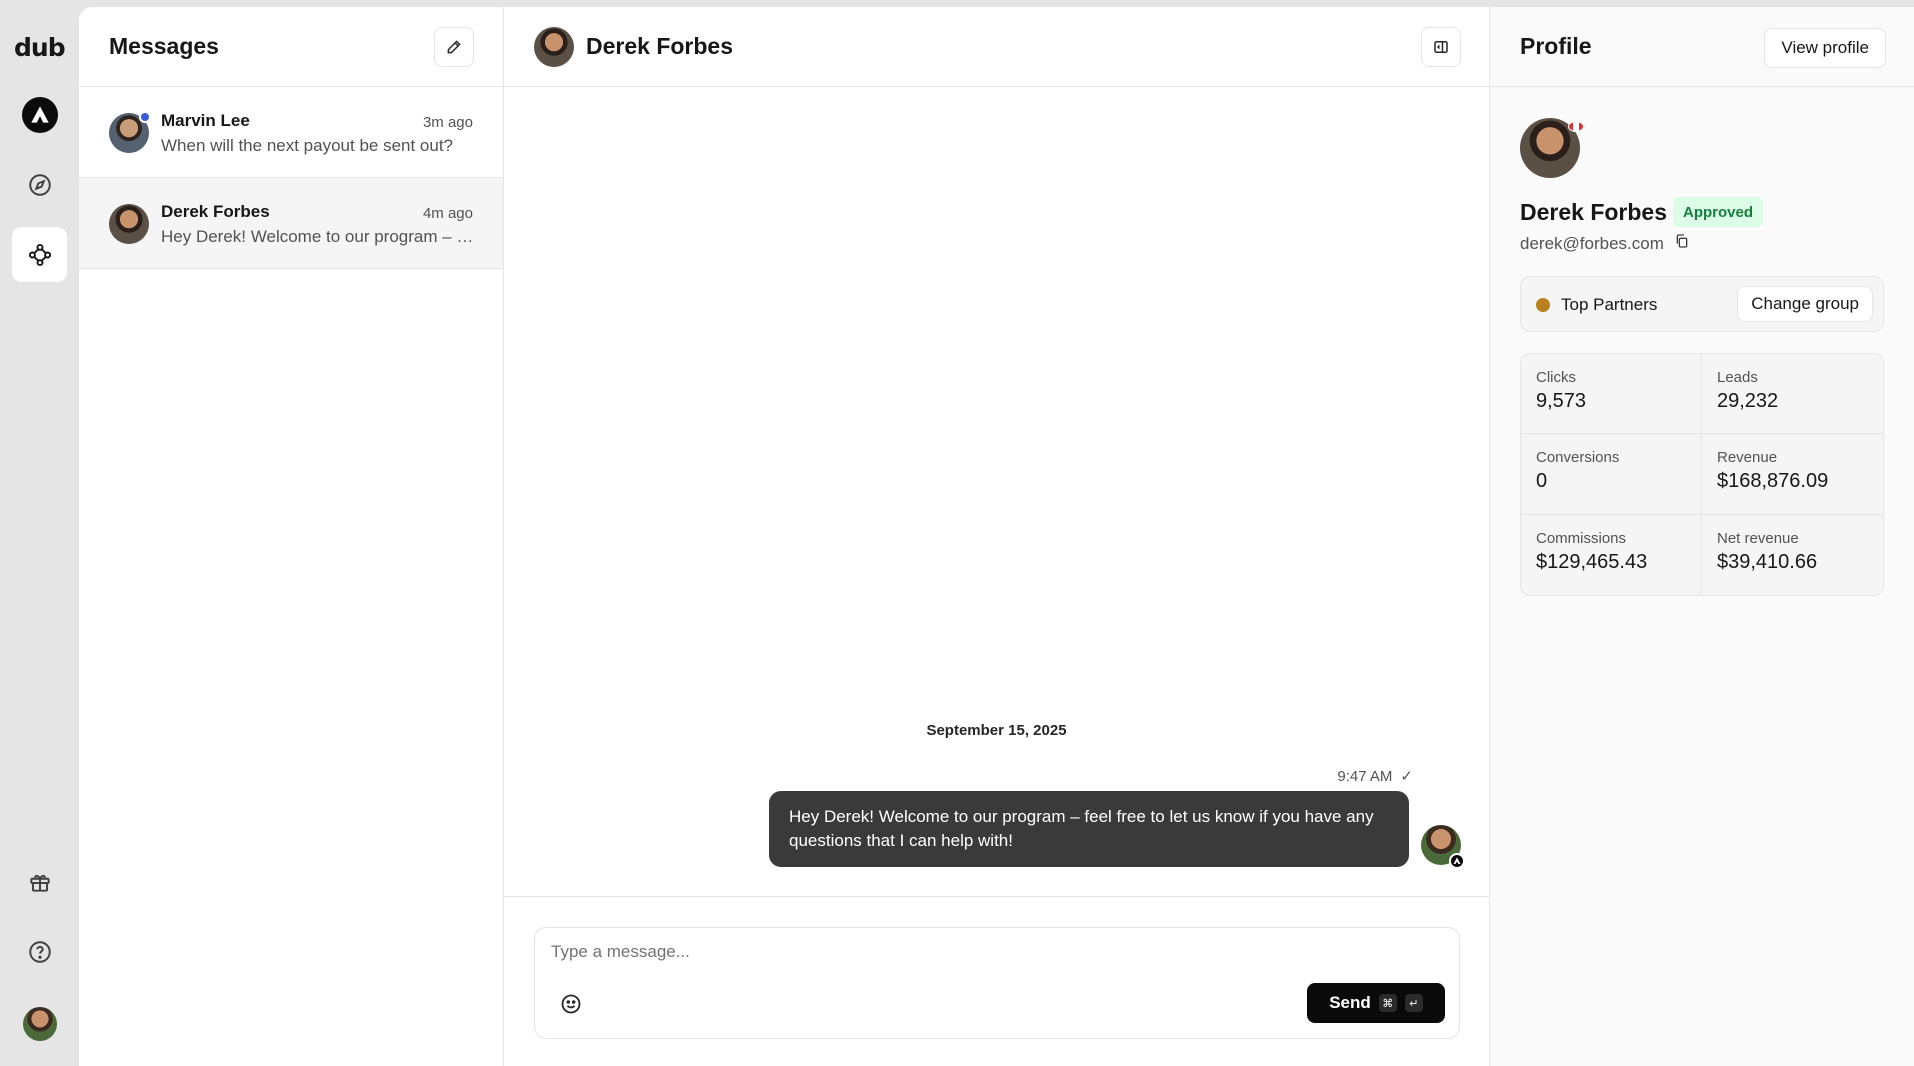 This screenshot has height=1066, width=1914. I want to click on emoji-button, so click(571, 1004).